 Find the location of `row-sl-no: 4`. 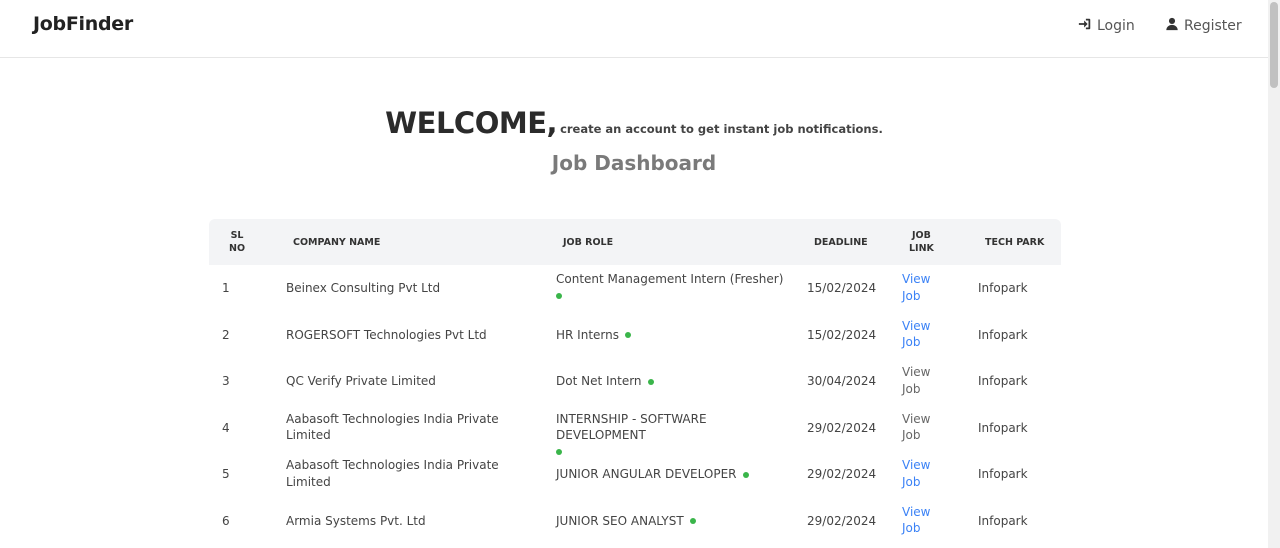

row-sl-no: 4 is located at coordinates (226, 427).